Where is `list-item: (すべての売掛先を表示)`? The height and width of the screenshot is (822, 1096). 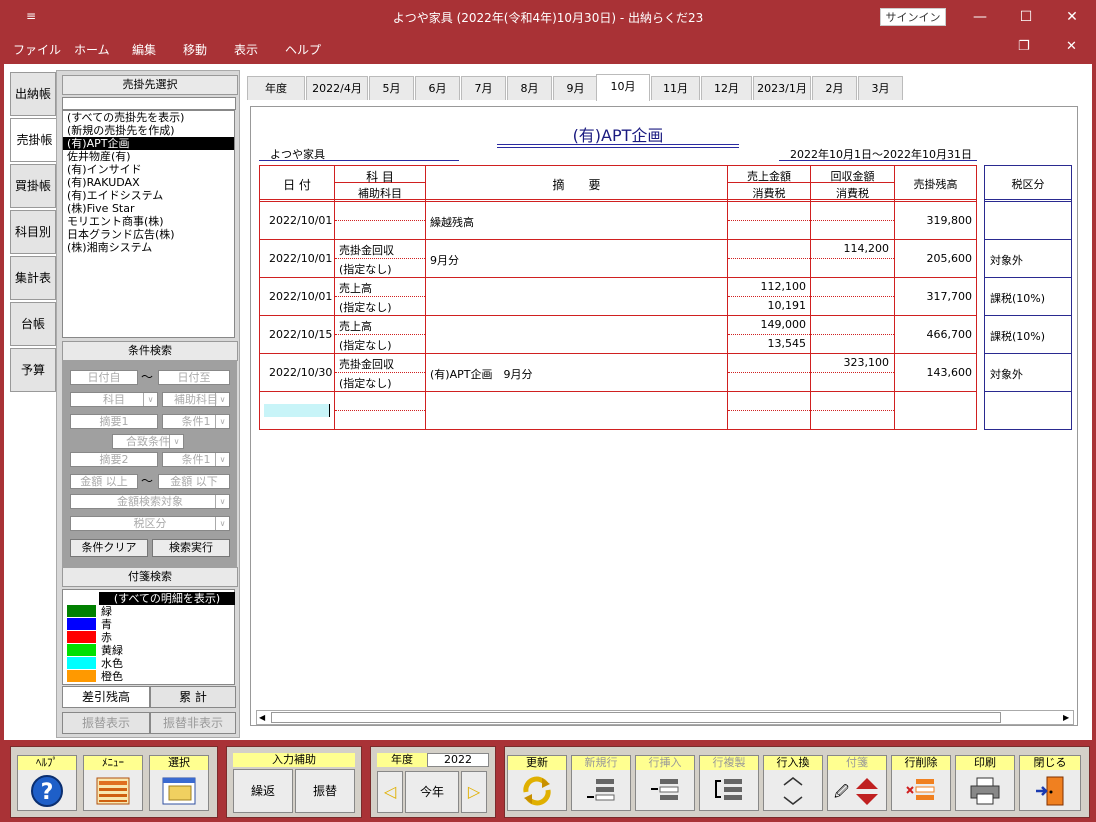 list-item: (すべての売掛先を表示) is located at coordinates (148, 117).